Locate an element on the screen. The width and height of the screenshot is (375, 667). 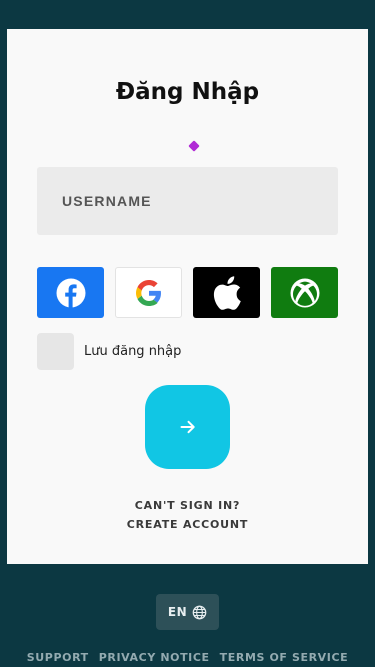
remember-label: Lưu đăng nhập is located at coordinates (133, 351).